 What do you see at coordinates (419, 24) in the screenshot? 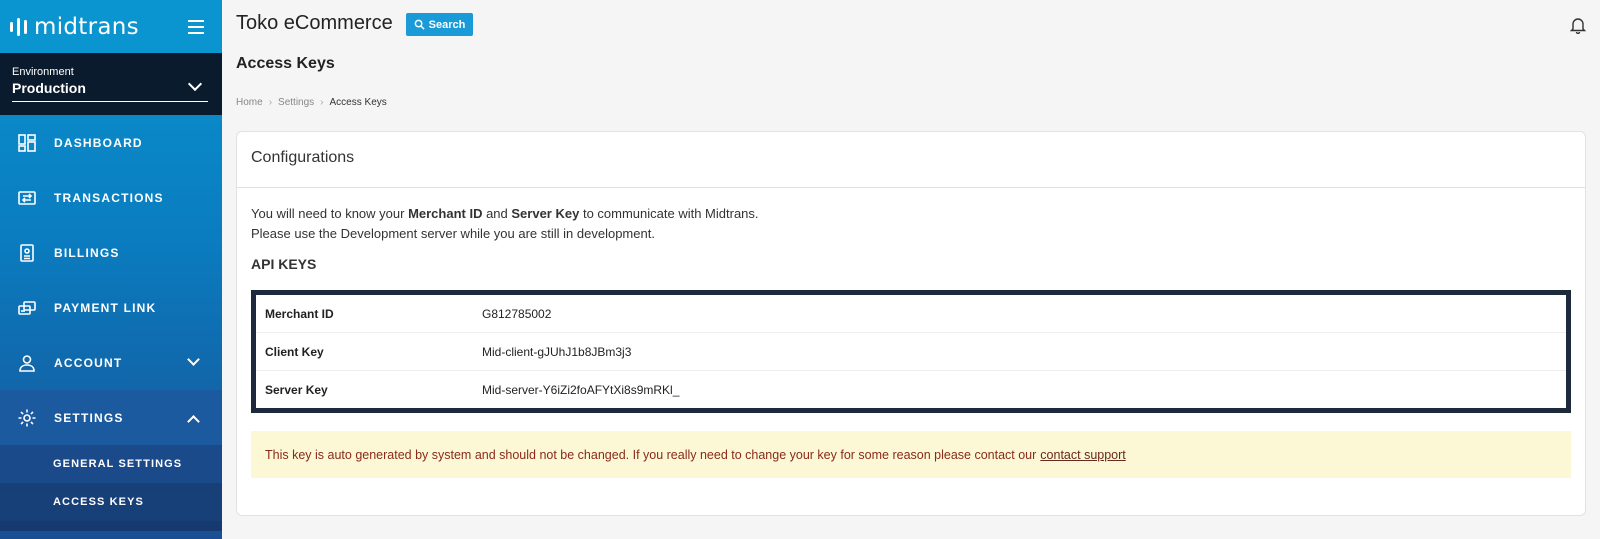
I see `search-icon` at bounding box center [419, 24].